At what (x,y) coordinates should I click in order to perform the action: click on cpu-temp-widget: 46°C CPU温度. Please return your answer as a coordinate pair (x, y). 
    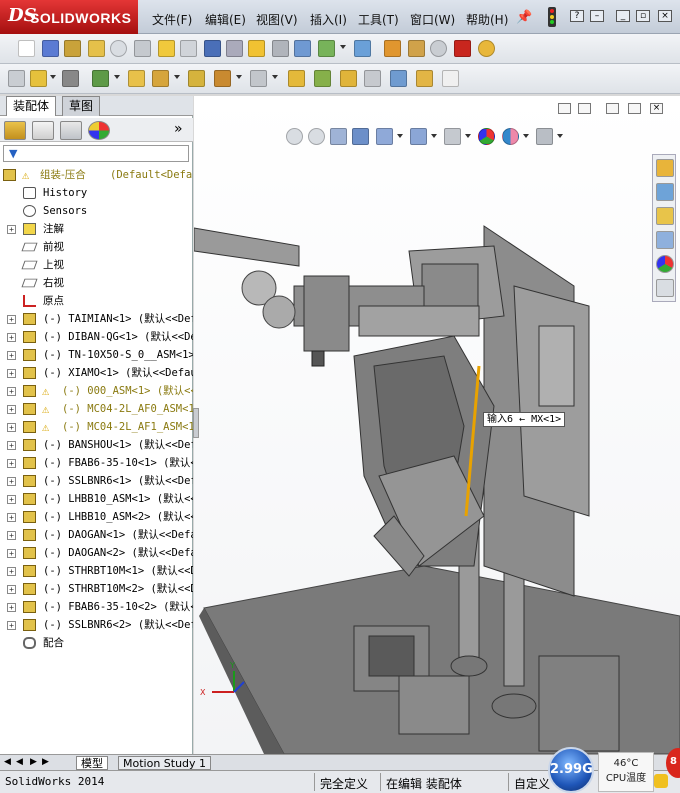
    Looking at the image, I should click on (626, 772).